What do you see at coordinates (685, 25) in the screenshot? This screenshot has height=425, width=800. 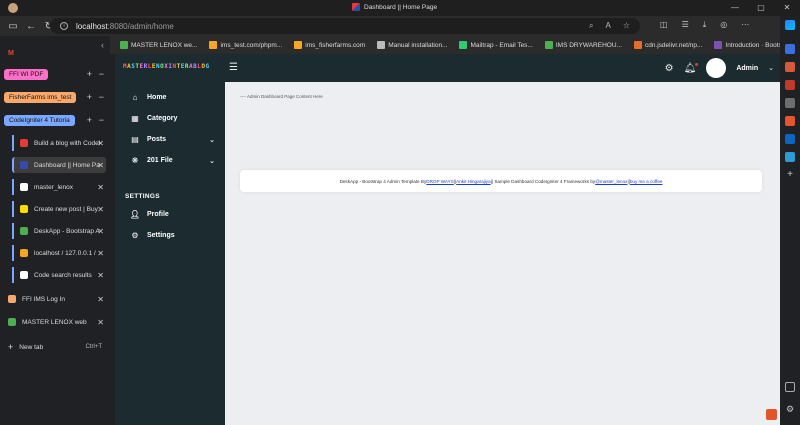 I see `favorites-icon: ☰` at bounding box center [685, 25].